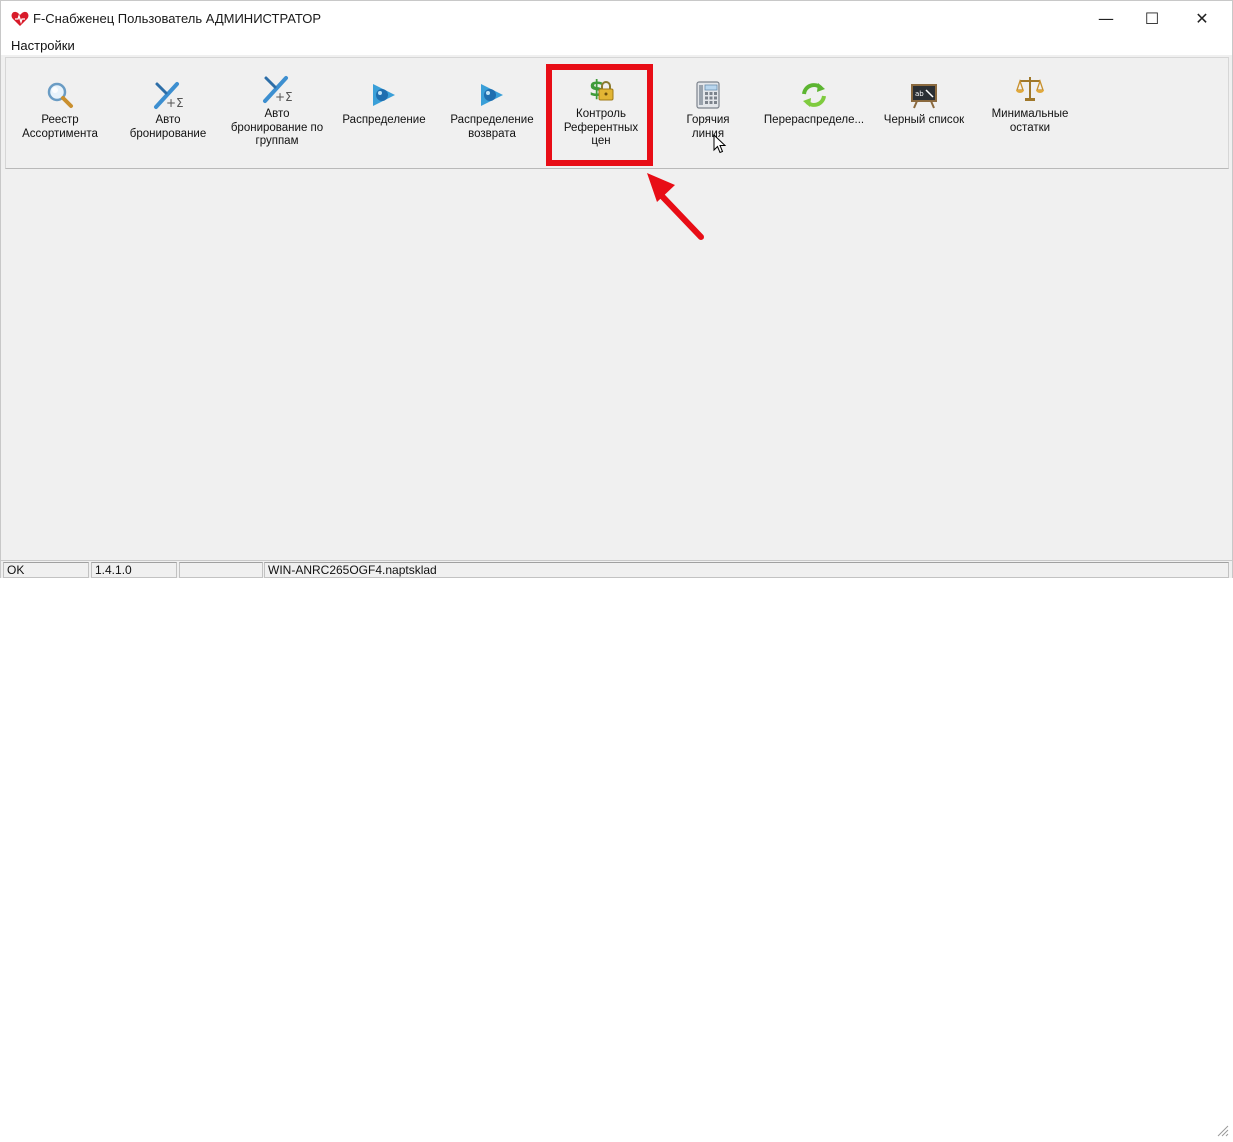 Image resolution: width=1233 pixels, height=1142 pixels. I want to click on distribution-button: Распределение, so click(384, 113).